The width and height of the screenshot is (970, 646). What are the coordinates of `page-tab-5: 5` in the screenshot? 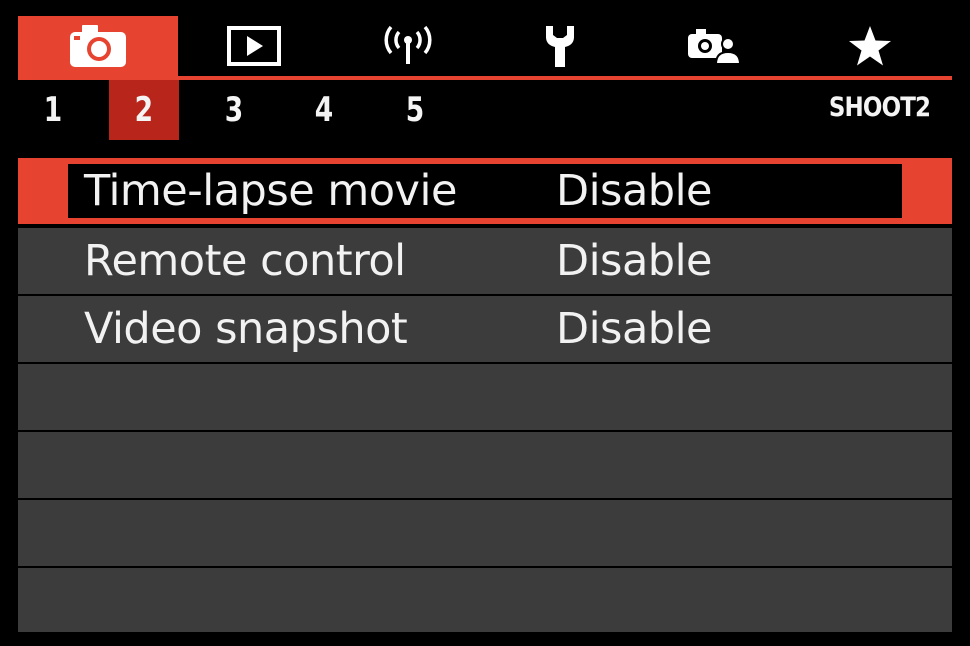 It's located at (415, 110).